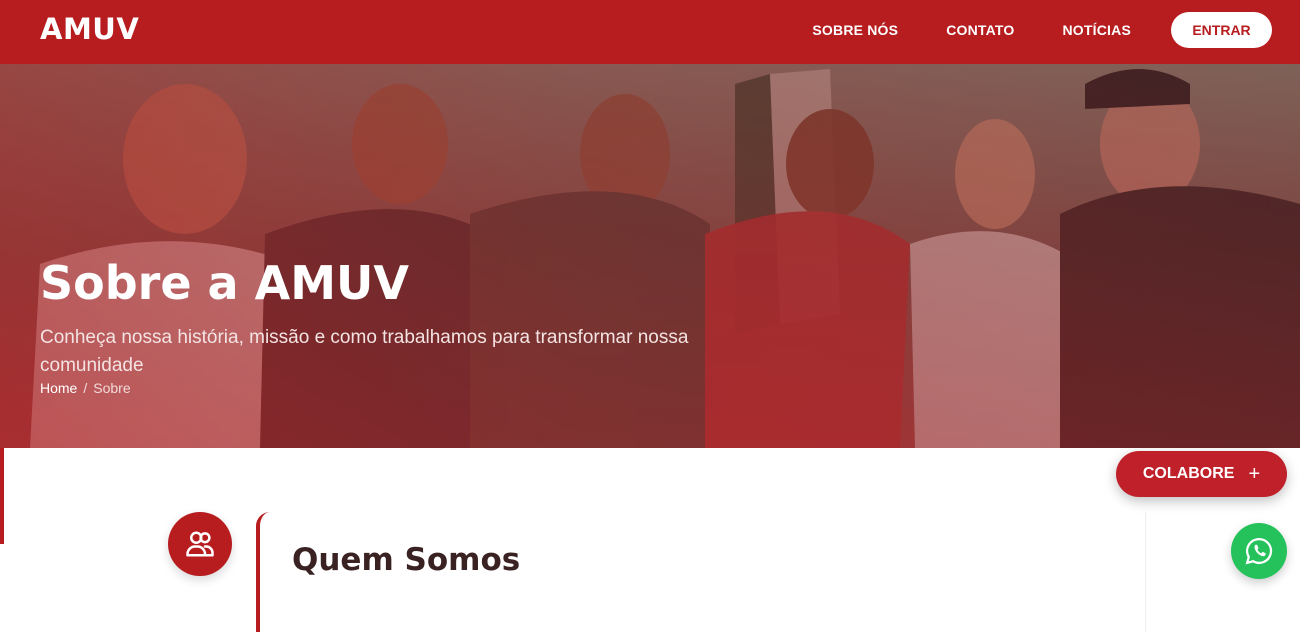  I want to click on breadcrumb: Home / Sobre, so click(85, 388).